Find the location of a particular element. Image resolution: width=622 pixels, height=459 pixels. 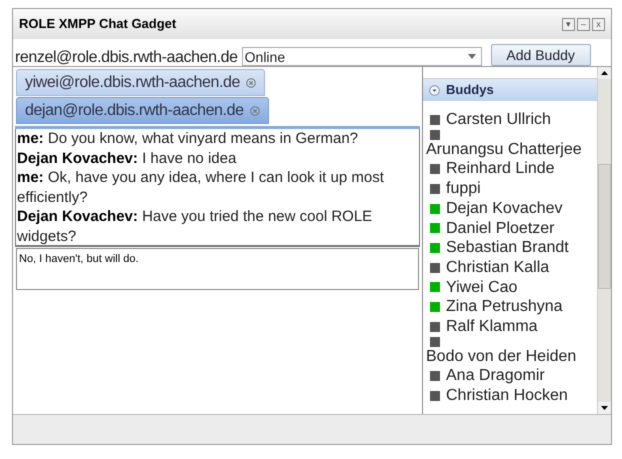

buddy-name: fuppi is located at coordinates (463, 189).